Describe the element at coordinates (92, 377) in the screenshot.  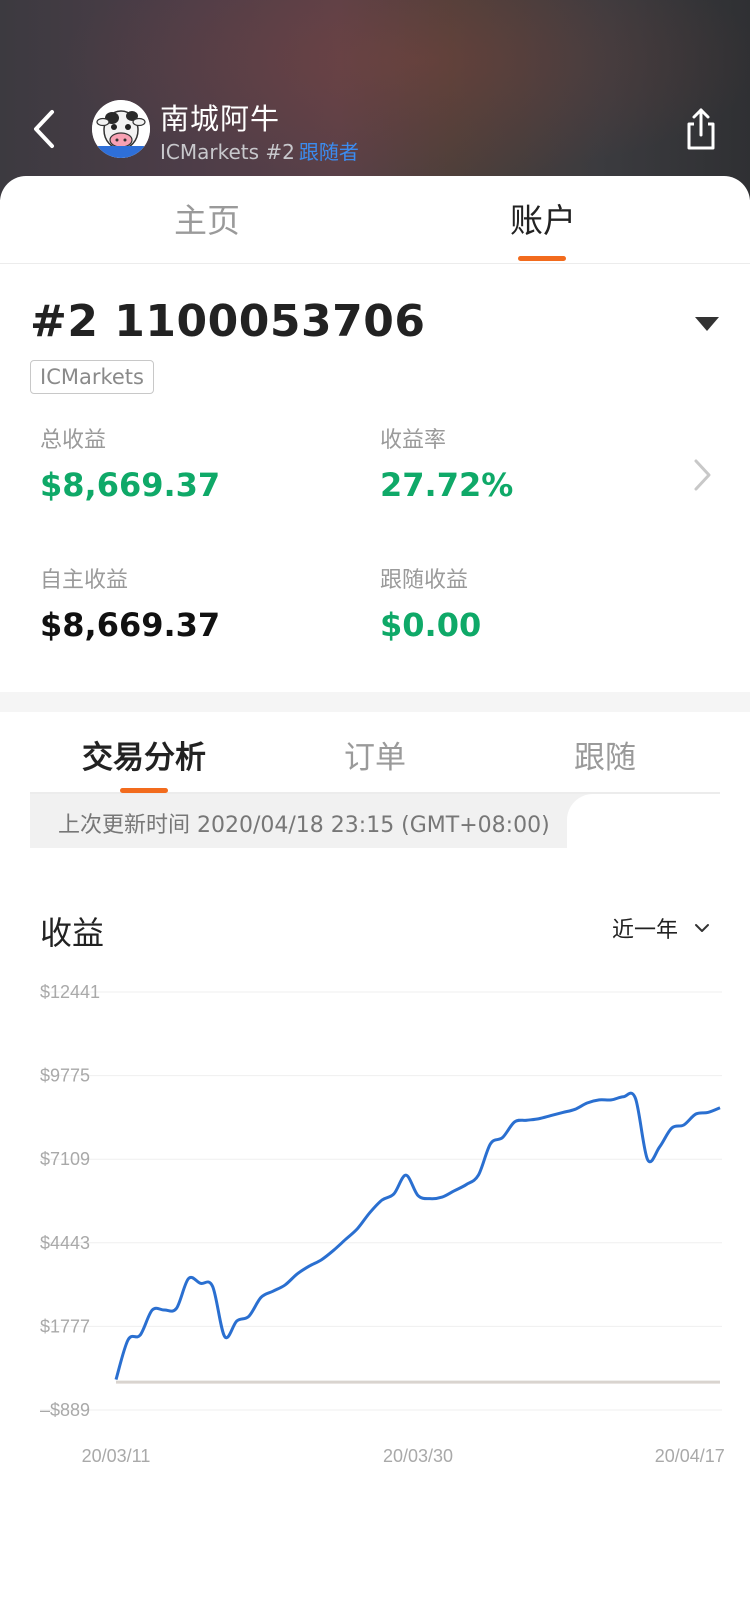
I see `broker-tag: ICMarkets` at that location.